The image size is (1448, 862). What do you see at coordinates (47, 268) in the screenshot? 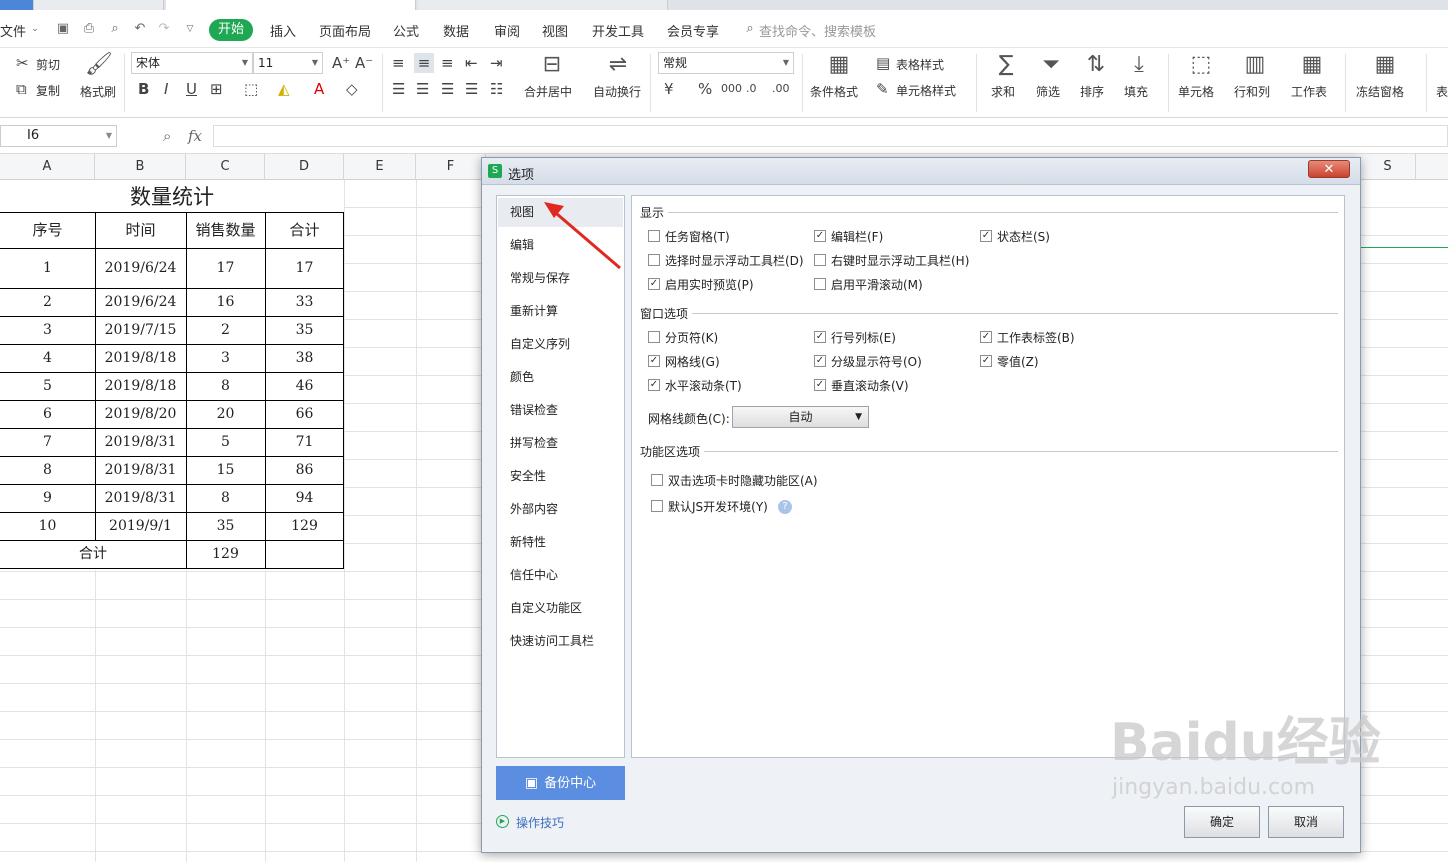
I see `table-cell: 1` at bounding box center [47, 268].